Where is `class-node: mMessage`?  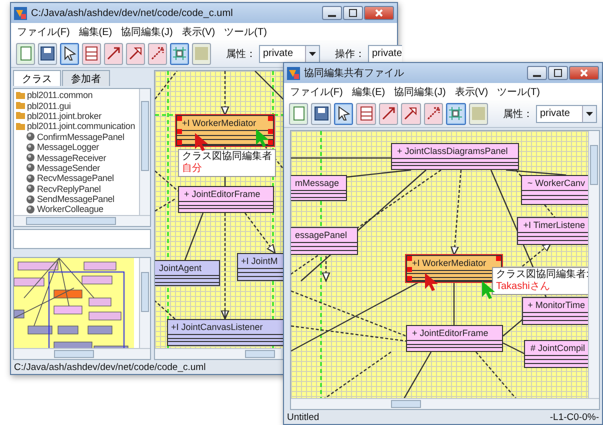
class-node: mMessage is located at coordinates (319, 188).